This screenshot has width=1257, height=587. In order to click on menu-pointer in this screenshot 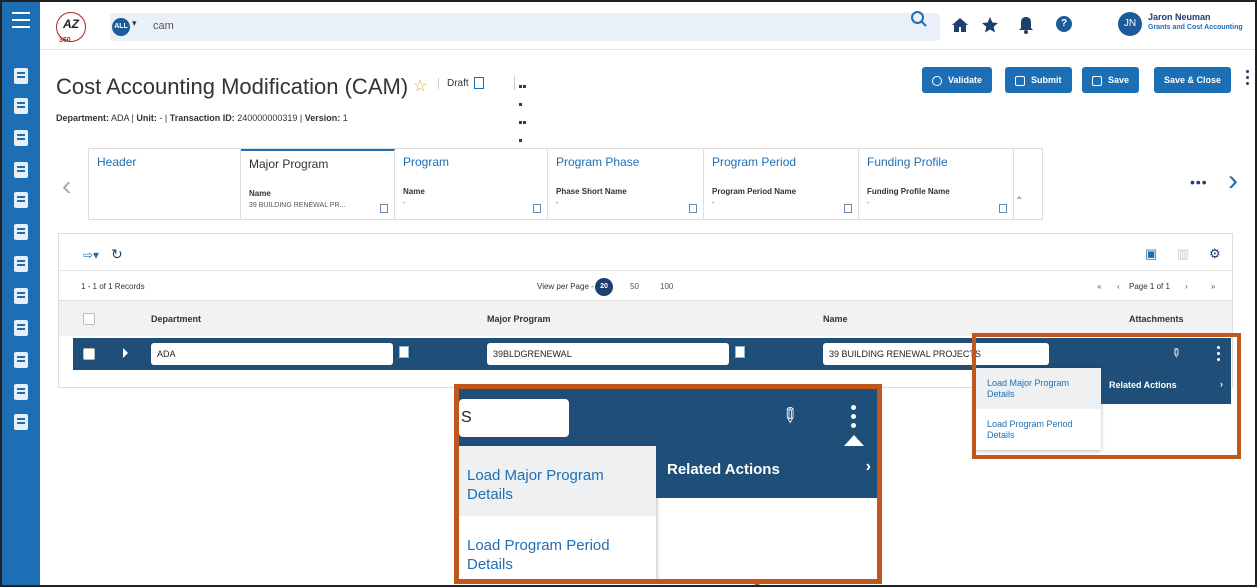, I will do `click(854, 440)`.